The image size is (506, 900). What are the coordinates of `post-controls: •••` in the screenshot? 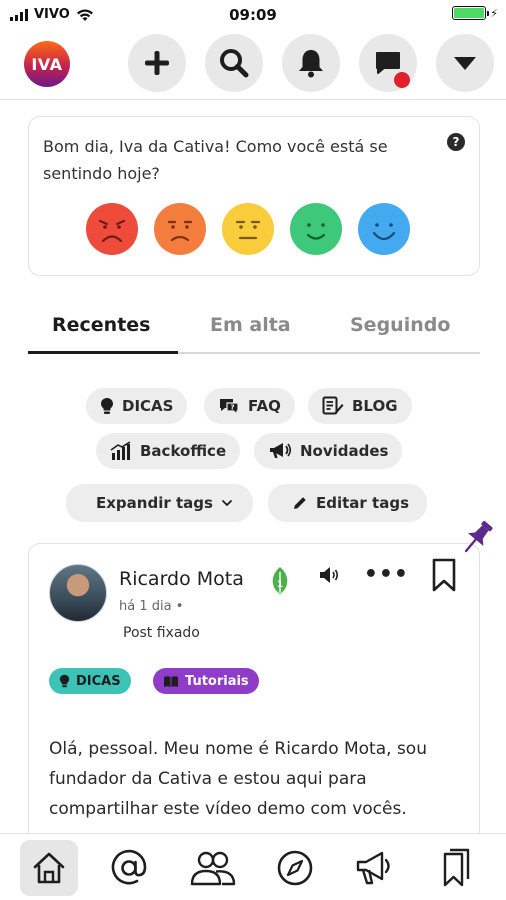 It's located at (387, 575).